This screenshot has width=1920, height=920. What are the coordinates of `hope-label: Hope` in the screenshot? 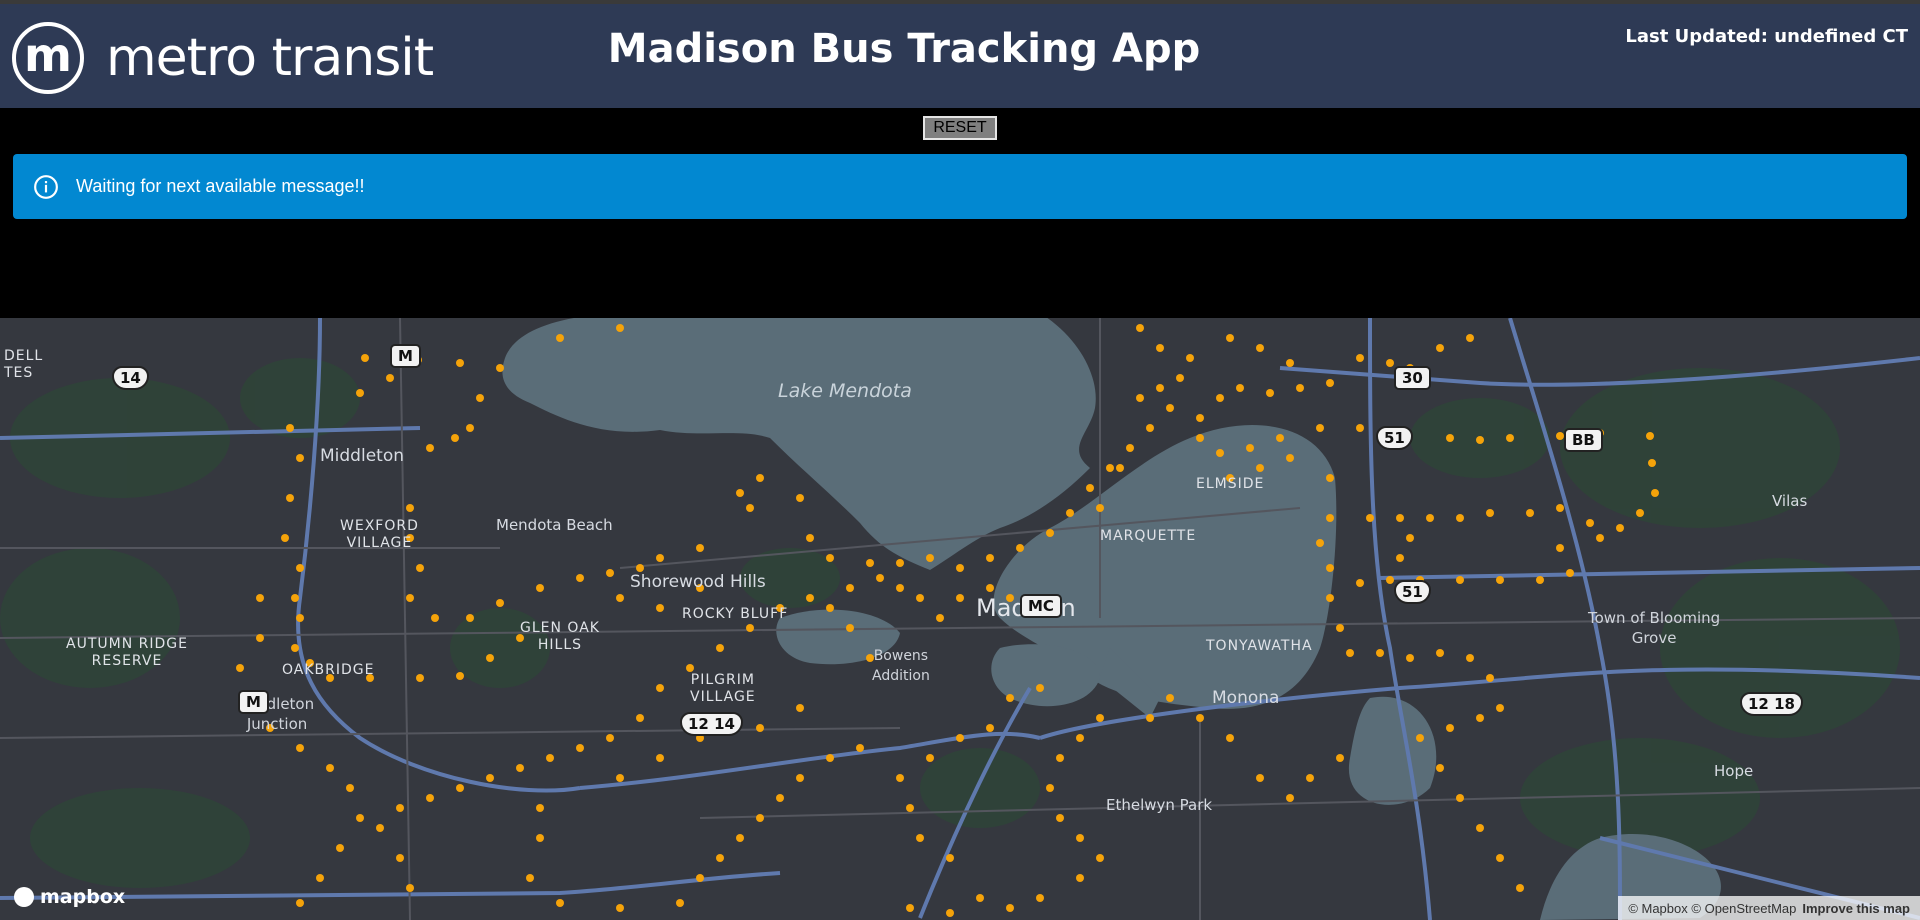 It's located at (1734, 771).